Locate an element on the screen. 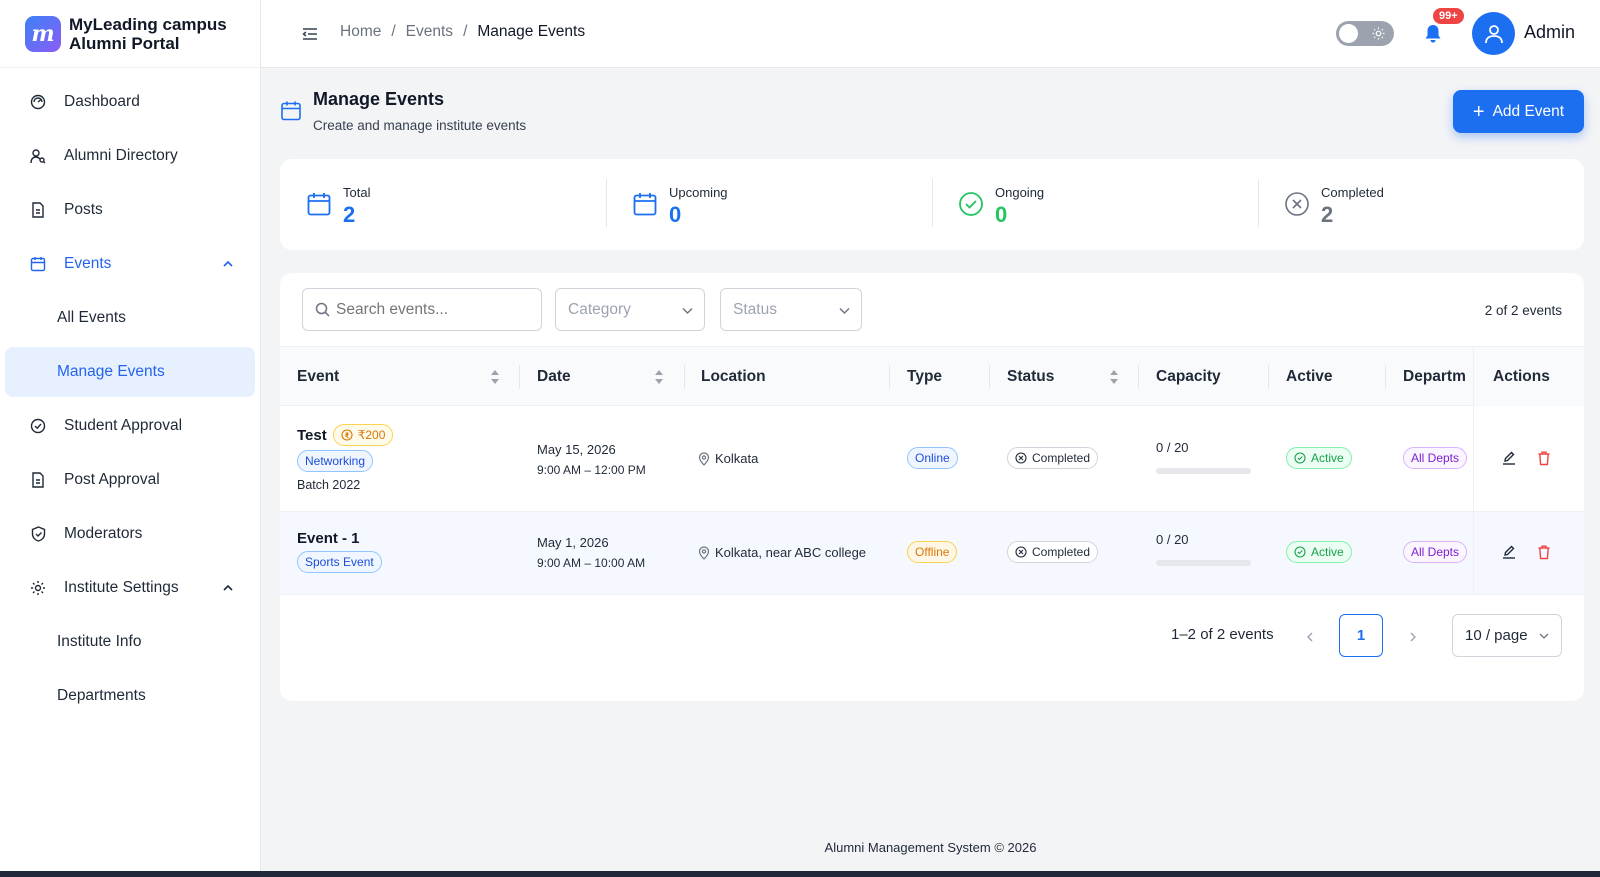  active-text: Active is located at coordinates (1327, 552).